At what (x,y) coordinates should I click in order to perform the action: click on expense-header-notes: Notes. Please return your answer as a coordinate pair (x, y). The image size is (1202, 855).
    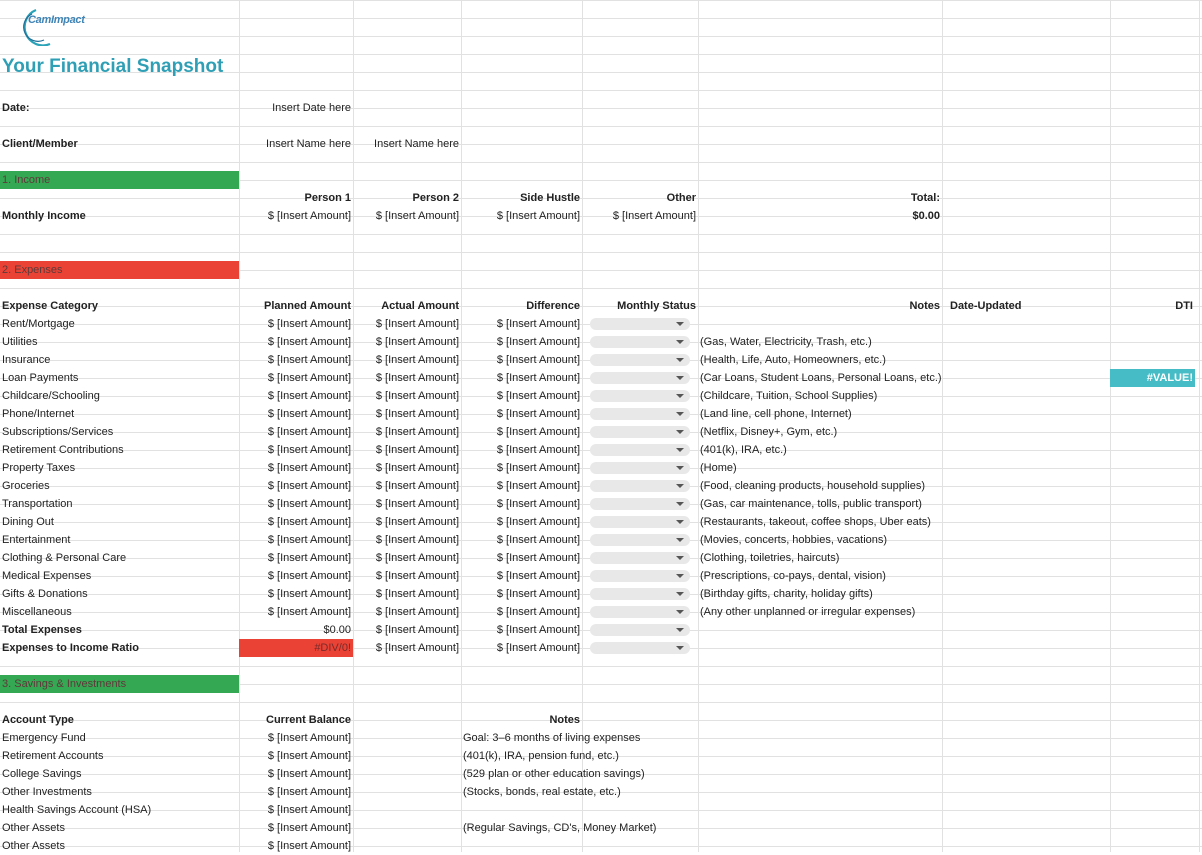
    Looking at the image, I should click on (924, 306).